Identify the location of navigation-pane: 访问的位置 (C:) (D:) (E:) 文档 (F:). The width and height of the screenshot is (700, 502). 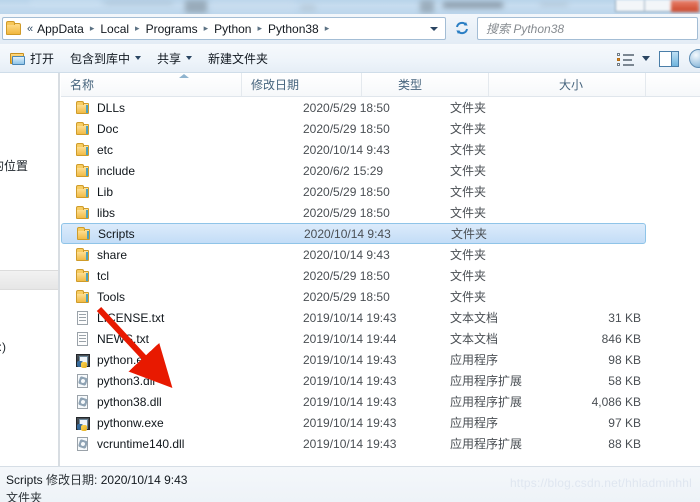
(30, 269).